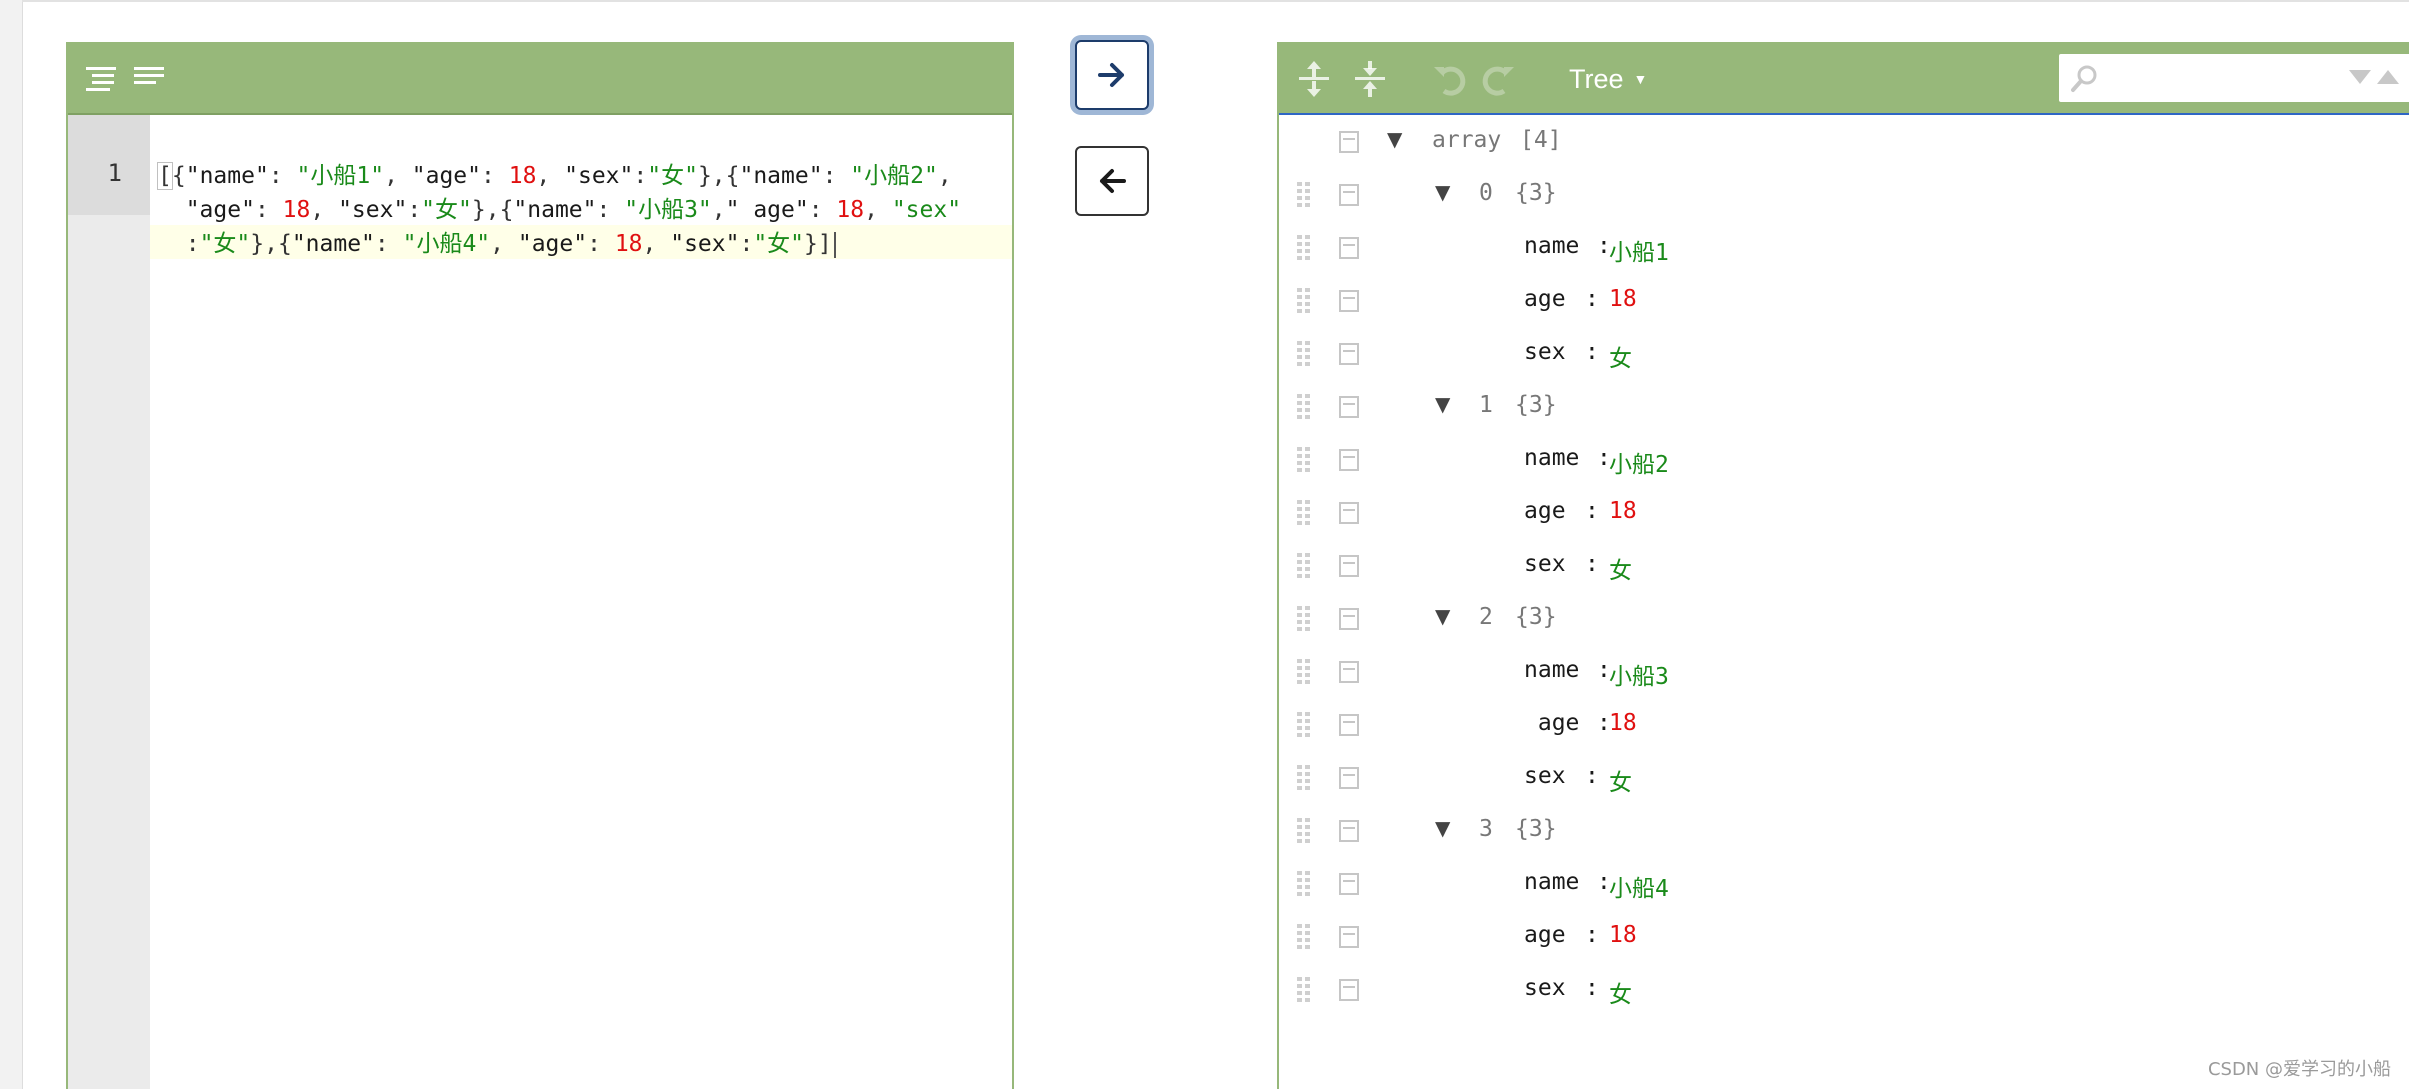 The width and height of the screenshot is (2409, 1089). I want to click on collapse-all-button, so click(1370, 79).